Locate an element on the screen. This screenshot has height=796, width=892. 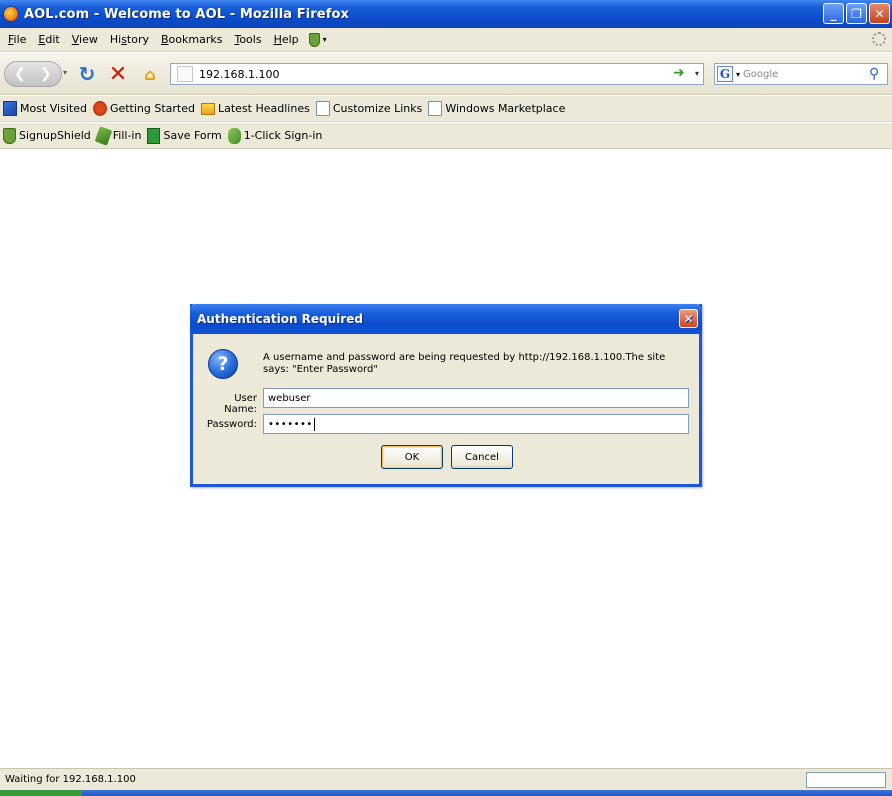
bookmark-label: Windows Marketplace is located at coordinates (505, 108).